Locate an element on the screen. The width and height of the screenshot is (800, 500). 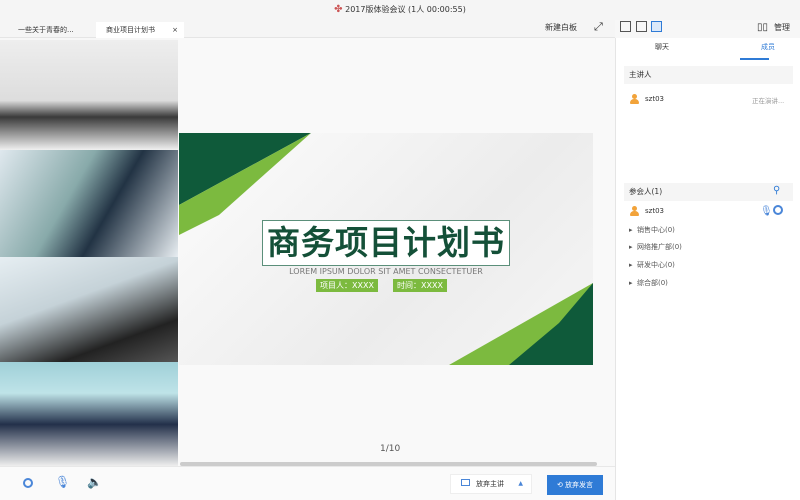
active-tab-indicator is located at coordinates (754, 59).